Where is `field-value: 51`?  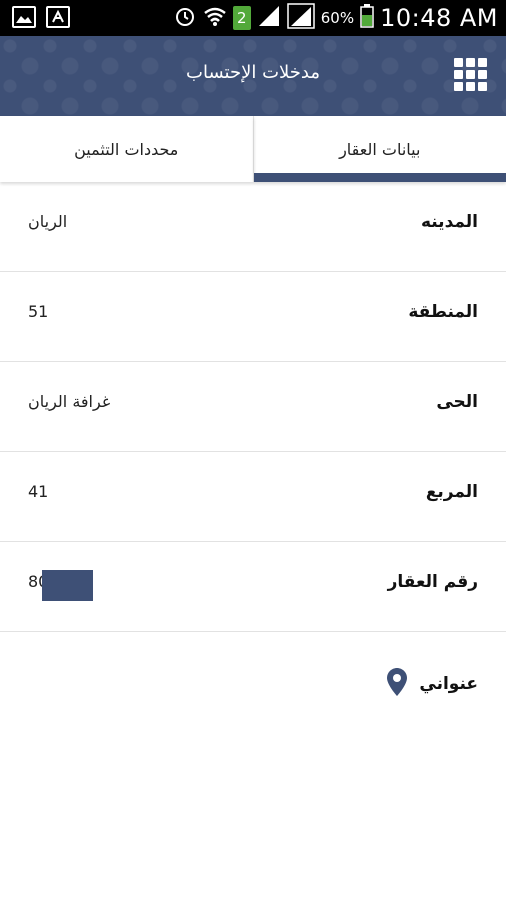 field-value: 51 is located at coordinates (38, 311).